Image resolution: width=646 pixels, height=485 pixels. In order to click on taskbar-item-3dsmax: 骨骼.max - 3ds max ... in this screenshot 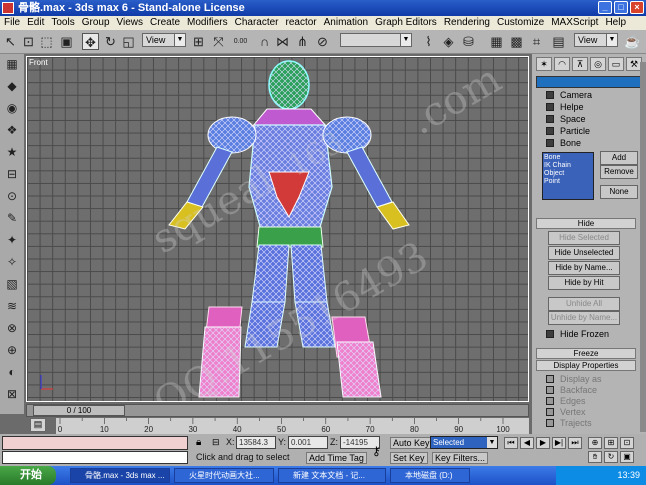, I will do `click(120, 475)`.